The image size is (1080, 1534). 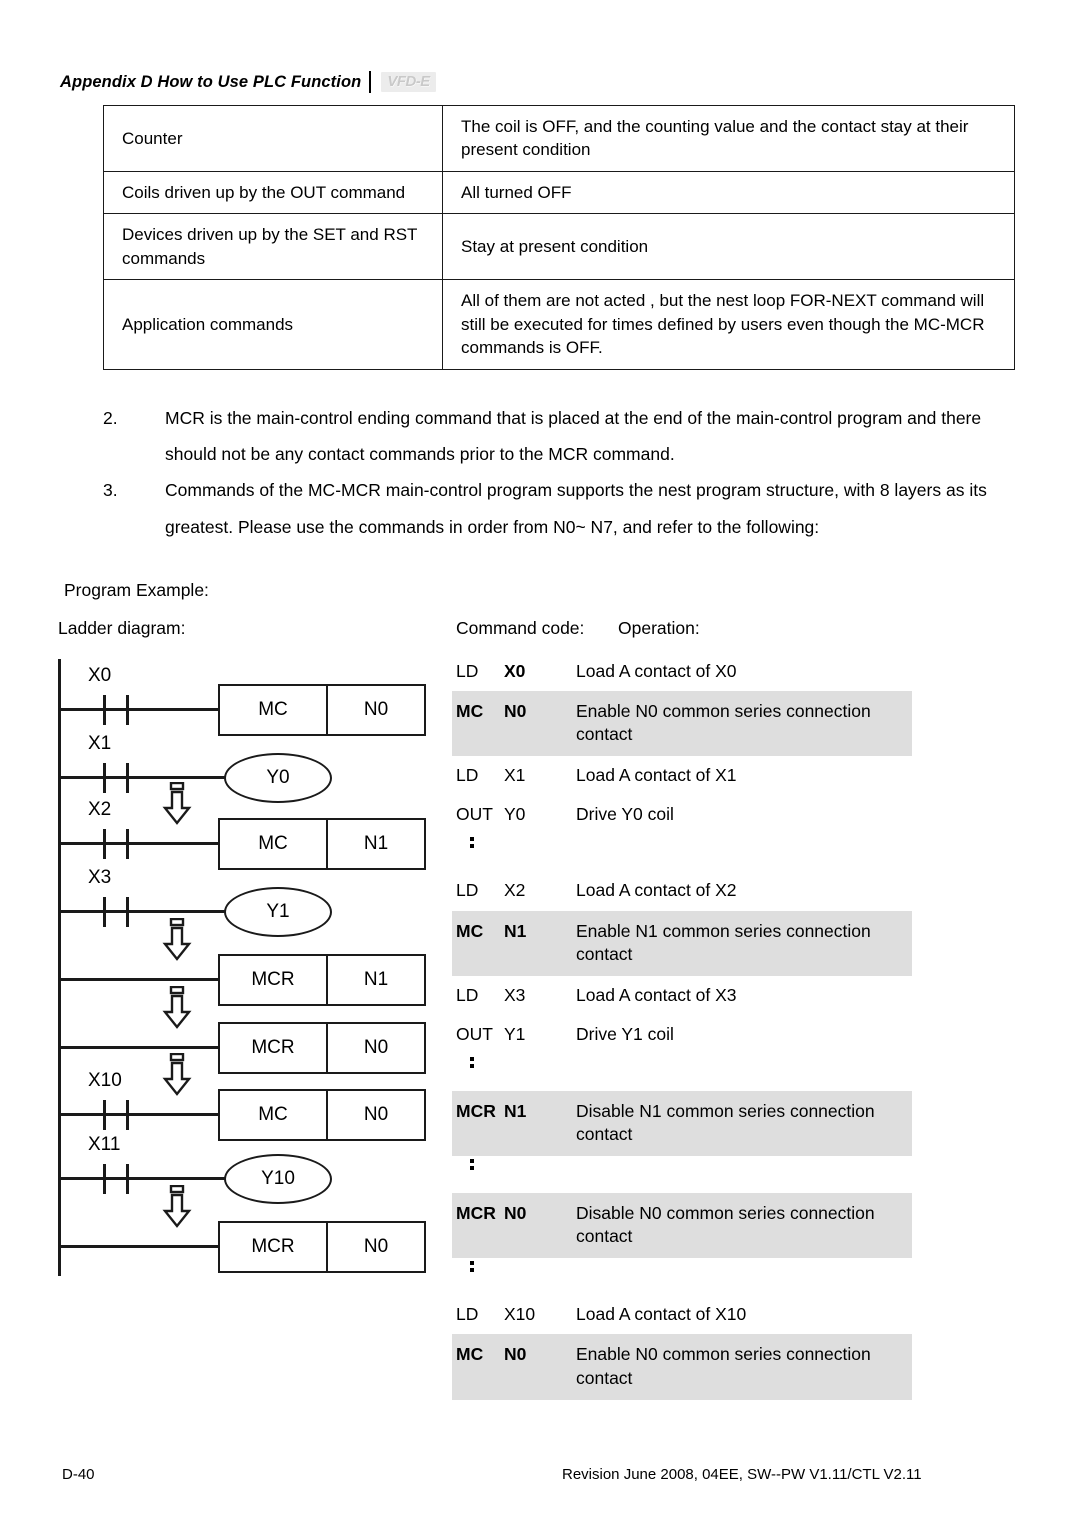 What do you see at coordinates (211, 81) in the screenshot?
I see `page-title: Appendix D How to Use PLC Function` at bounding box center [211, 81].